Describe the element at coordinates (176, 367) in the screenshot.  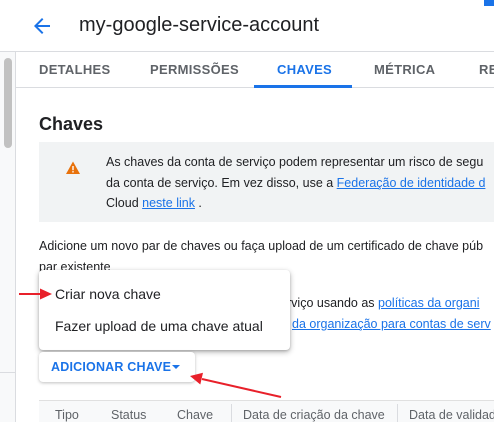
I see `caret-down-icon` at that location.